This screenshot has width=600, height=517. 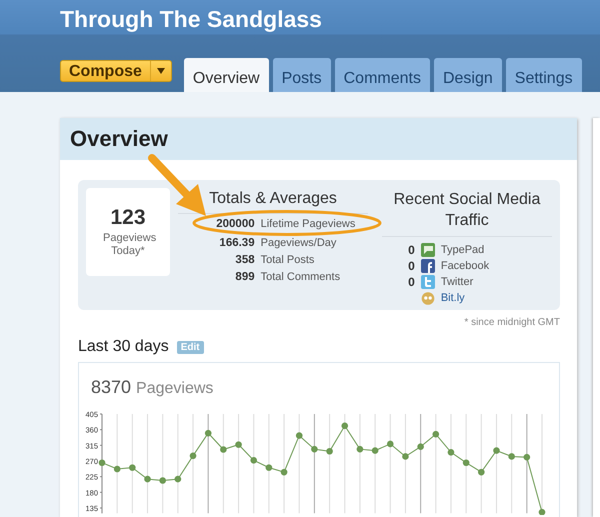 I want to click on facebook-icon, so click(x=427, y=266).